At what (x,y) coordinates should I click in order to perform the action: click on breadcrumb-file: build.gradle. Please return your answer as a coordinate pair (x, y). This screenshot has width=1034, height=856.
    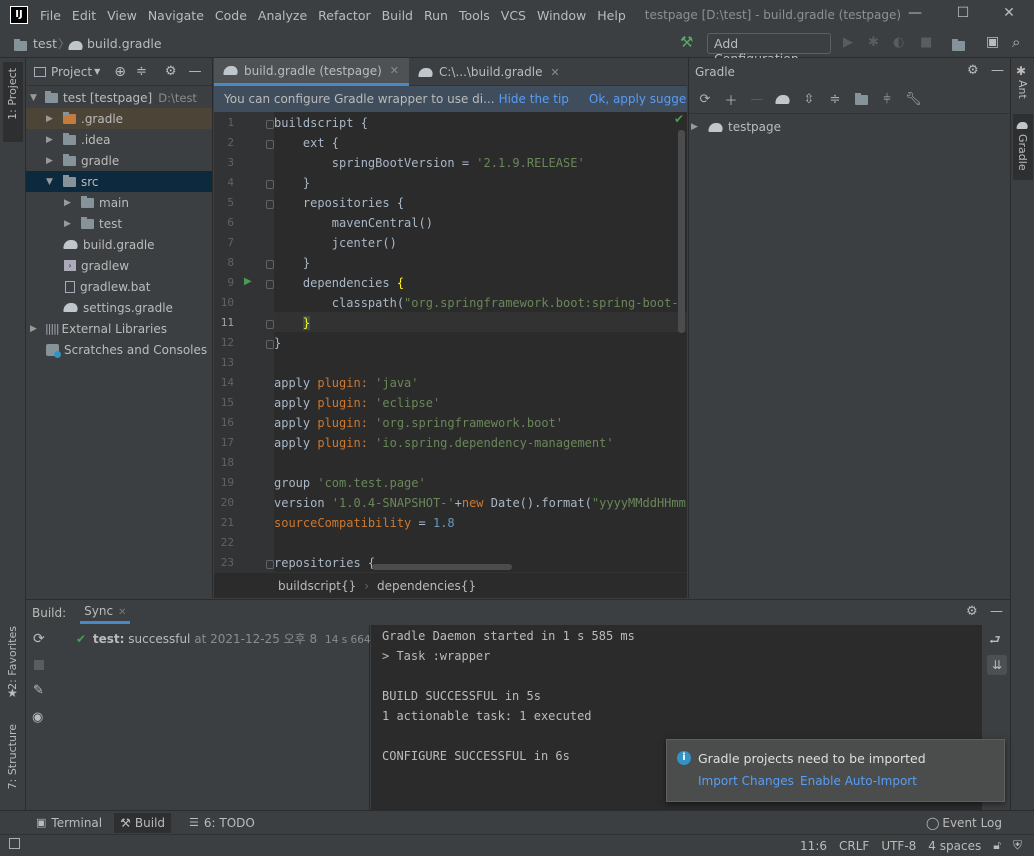
    Looking at the image, I should click on (124, 43).